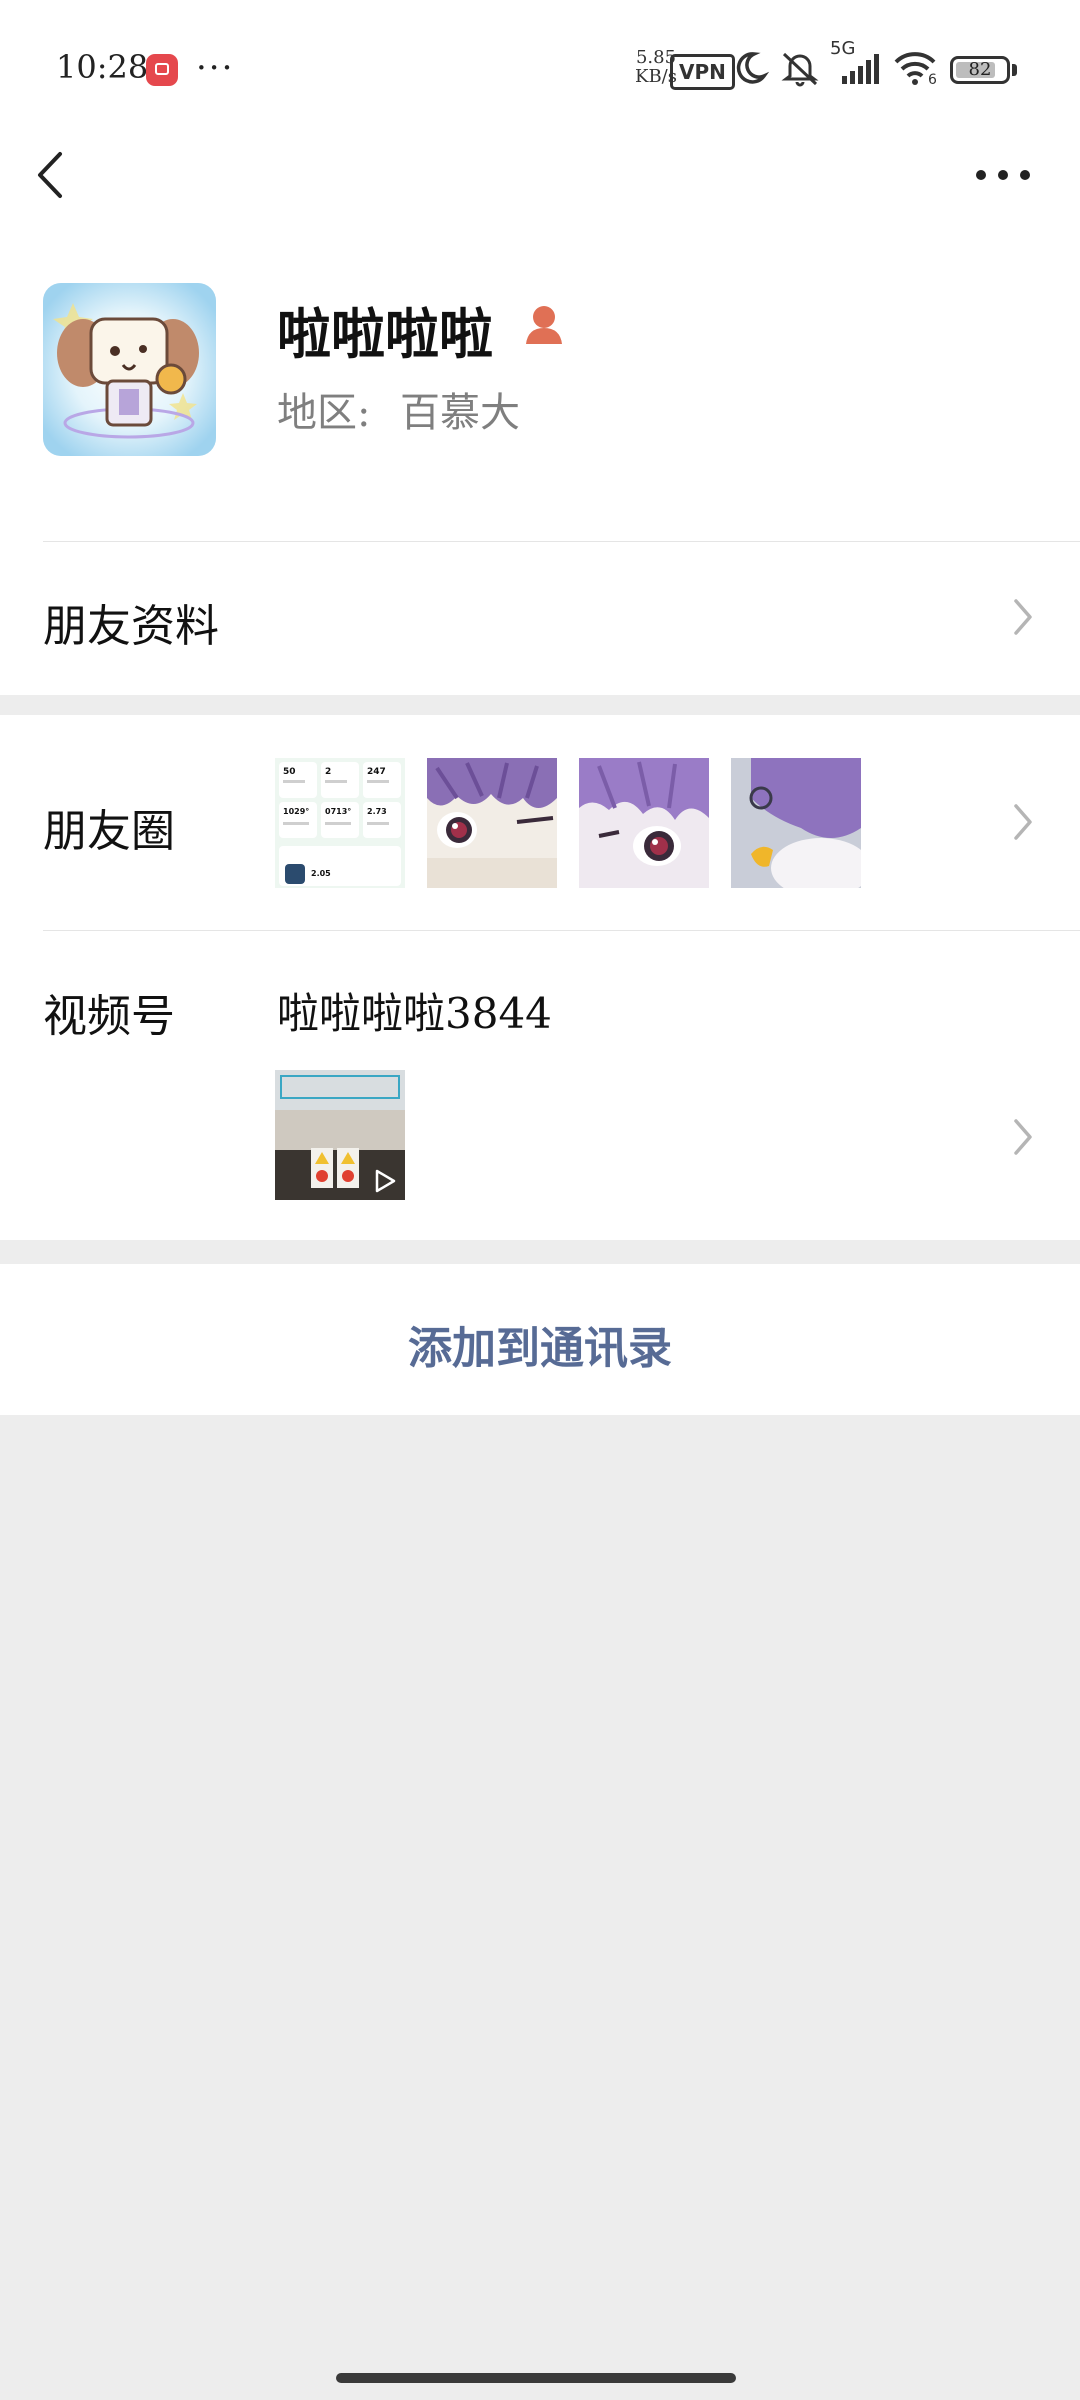 This screenshot has width=1080, height=2400. I want to click on stat-text: 50, so click(289, 772).